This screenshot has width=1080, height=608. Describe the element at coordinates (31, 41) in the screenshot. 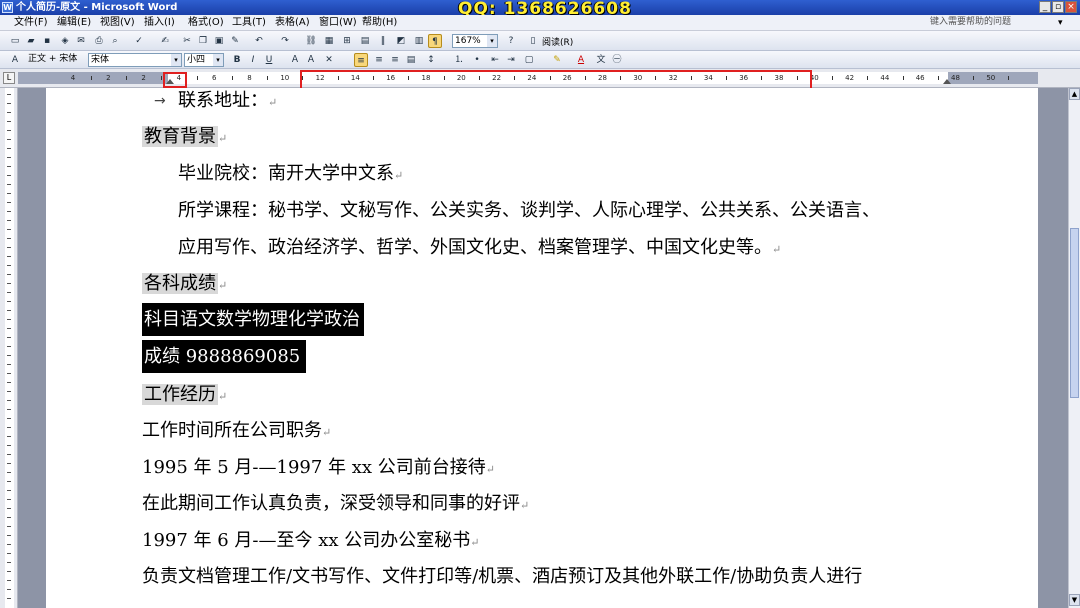

I see `open-folder-icon: ▰` at that location.